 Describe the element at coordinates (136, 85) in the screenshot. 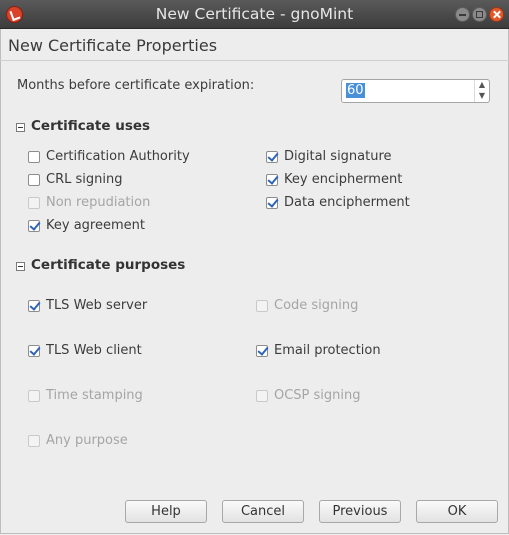

I see `expiration-label: Months before certificate expiration:` at that location.